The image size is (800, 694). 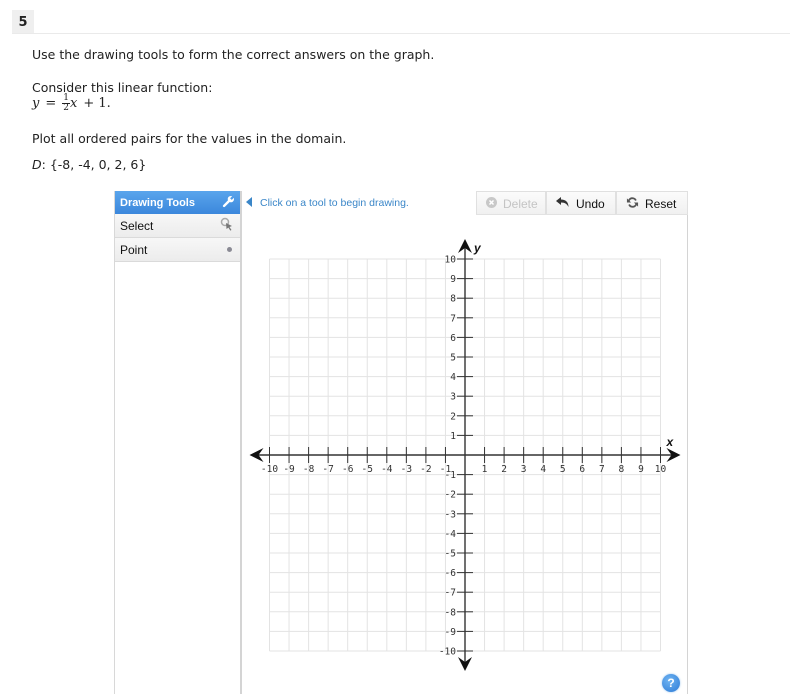 What do you see at coordinates (450, 495) in the screenshot?
I see `y-tick-label: -2` at bounding box center [450, 495].